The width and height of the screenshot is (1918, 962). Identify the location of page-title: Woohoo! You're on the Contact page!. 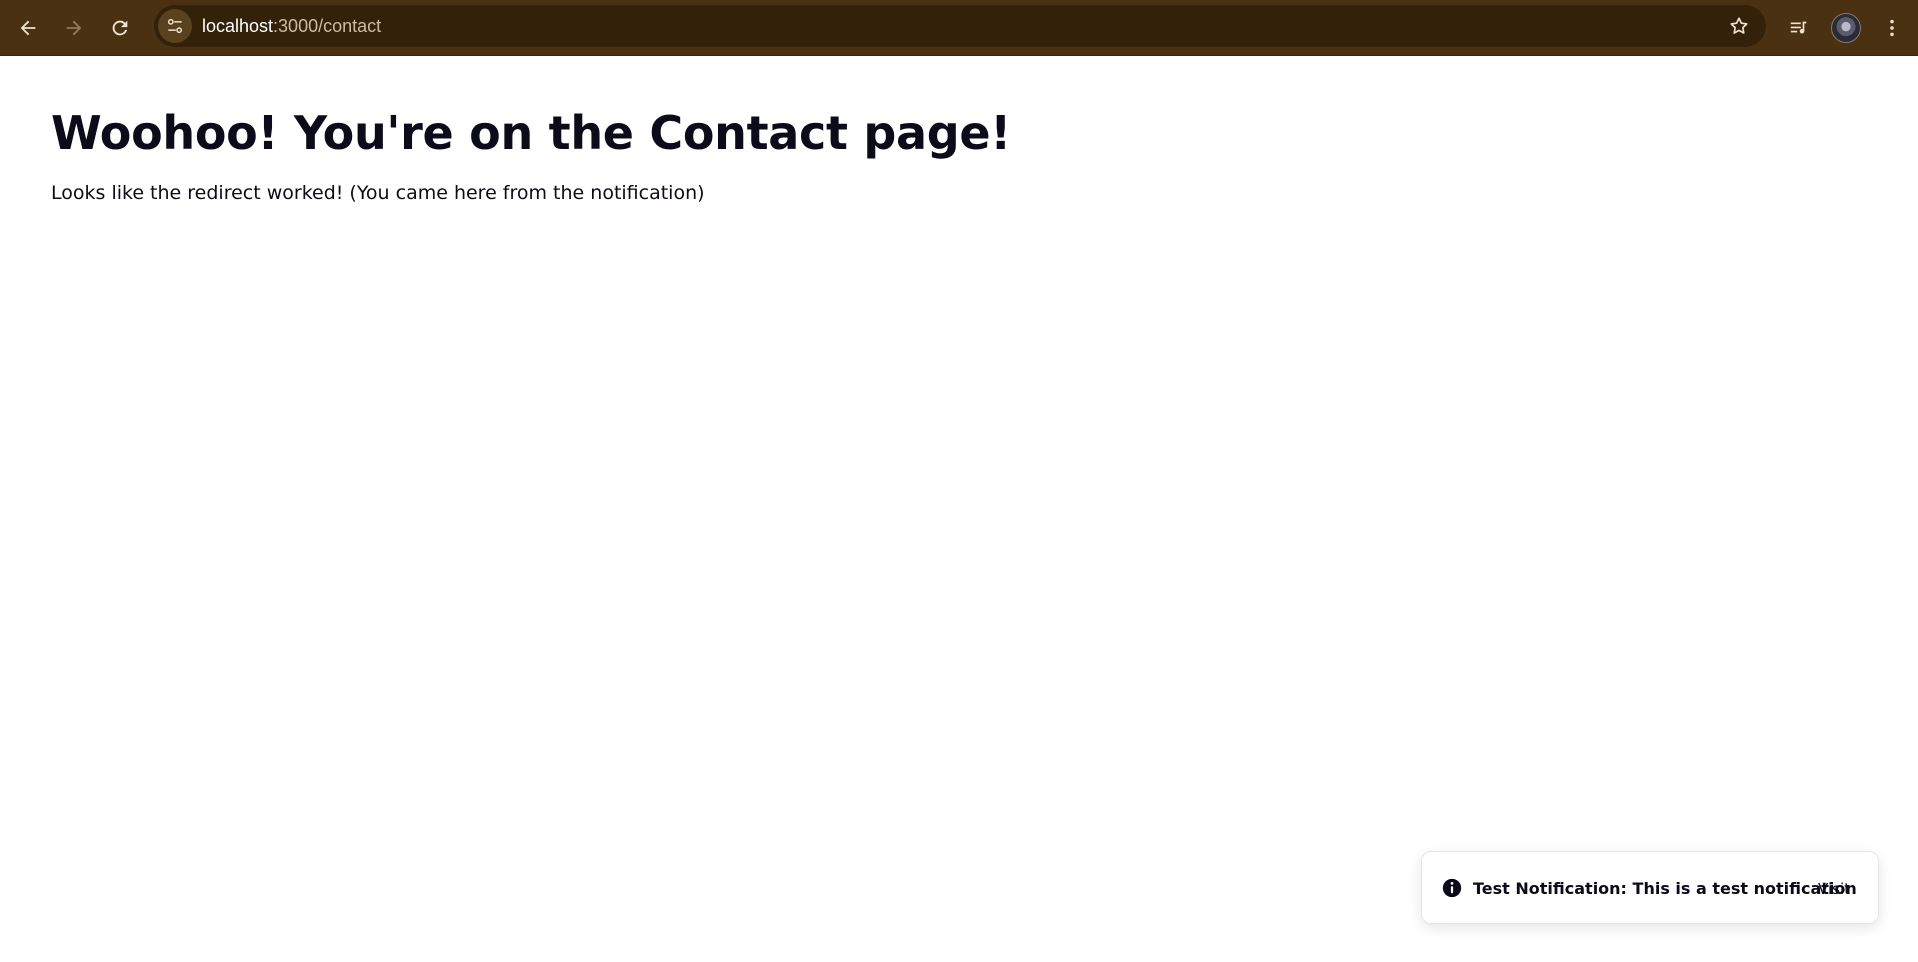
(531, 133).